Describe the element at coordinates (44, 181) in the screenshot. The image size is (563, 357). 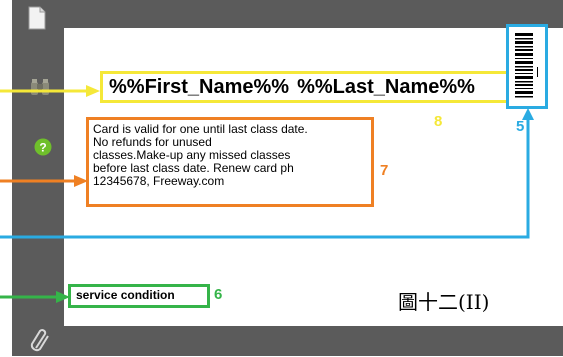
I see `orange-arrow` at that location.